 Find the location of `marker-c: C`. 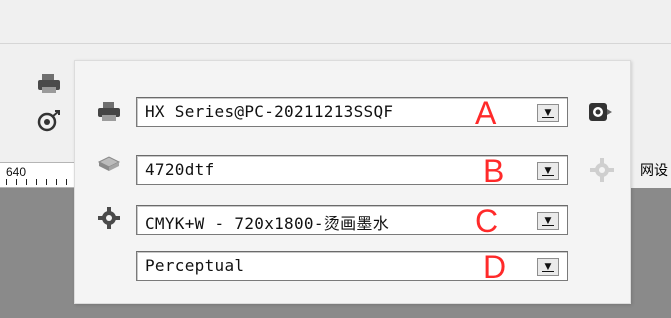

marker-c: C is located at coordinates (487, 221).